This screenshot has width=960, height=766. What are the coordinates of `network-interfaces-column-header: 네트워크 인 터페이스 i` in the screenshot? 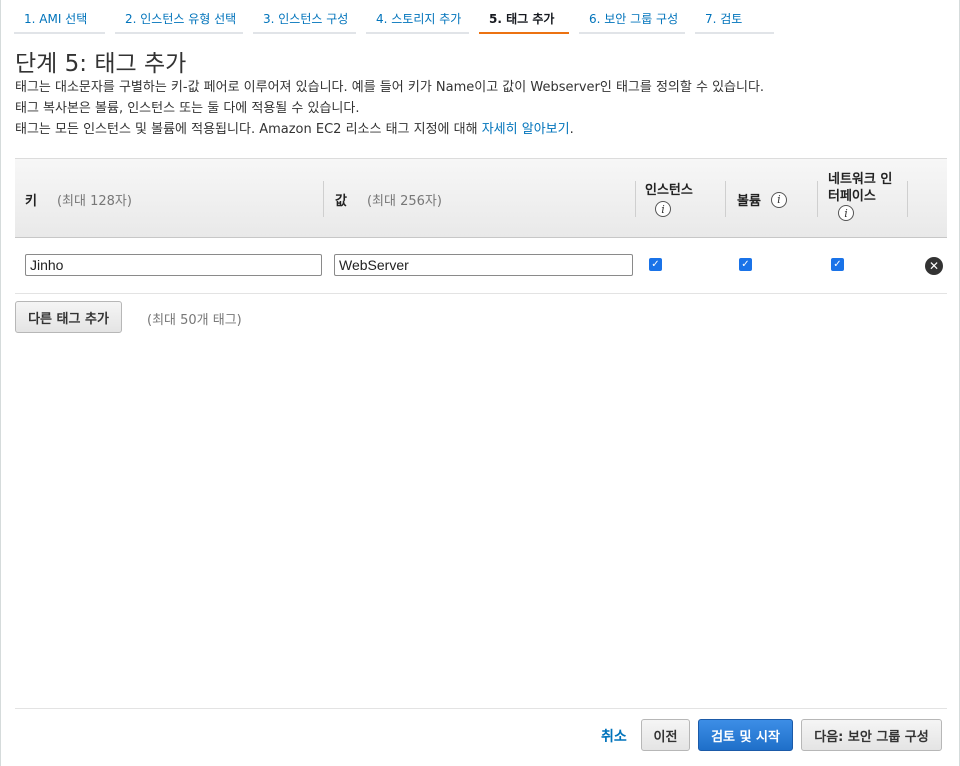 It's located at (869, 196).